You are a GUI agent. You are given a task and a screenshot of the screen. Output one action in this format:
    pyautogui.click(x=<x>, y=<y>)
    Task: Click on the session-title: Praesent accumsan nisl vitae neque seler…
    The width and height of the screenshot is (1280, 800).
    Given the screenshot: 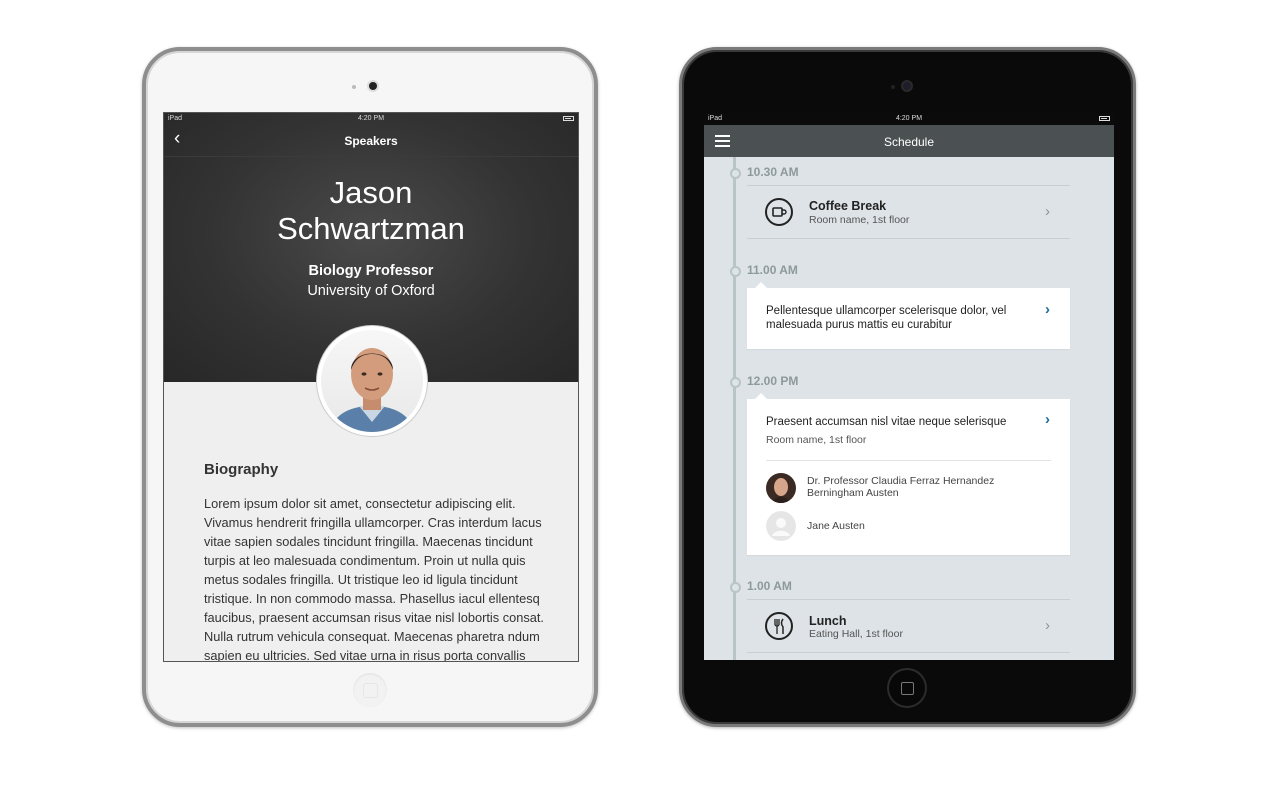 What is the action you would take?
    pyautogui.click(x=886, y=422)
    